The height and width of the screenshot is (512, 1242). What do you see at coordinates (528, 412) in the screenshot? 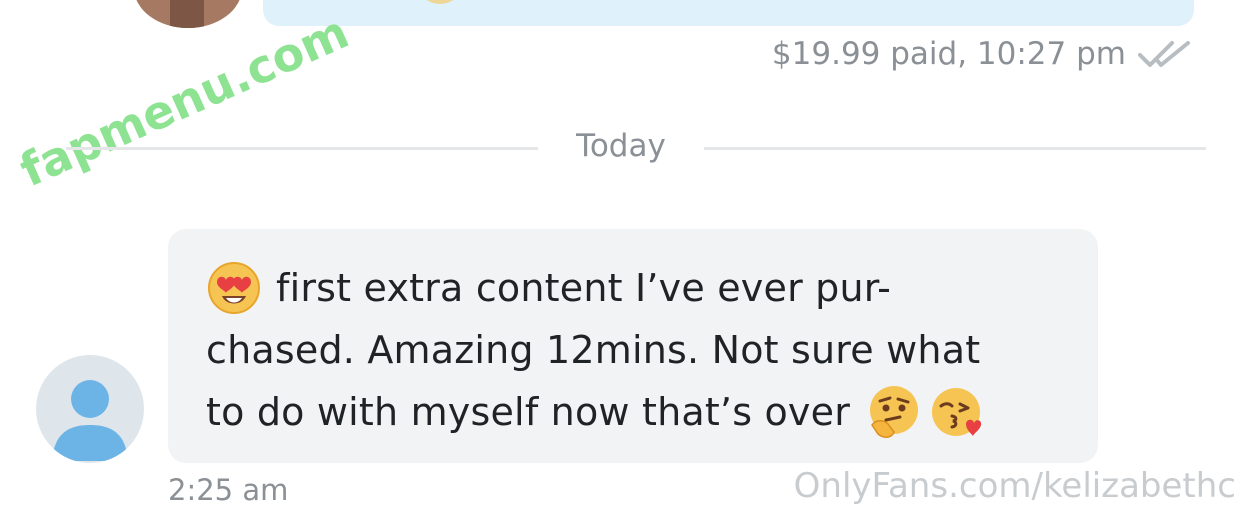
I see `message-text-line-3: to do with myself now that’s over` at bounding box center [528, 412].